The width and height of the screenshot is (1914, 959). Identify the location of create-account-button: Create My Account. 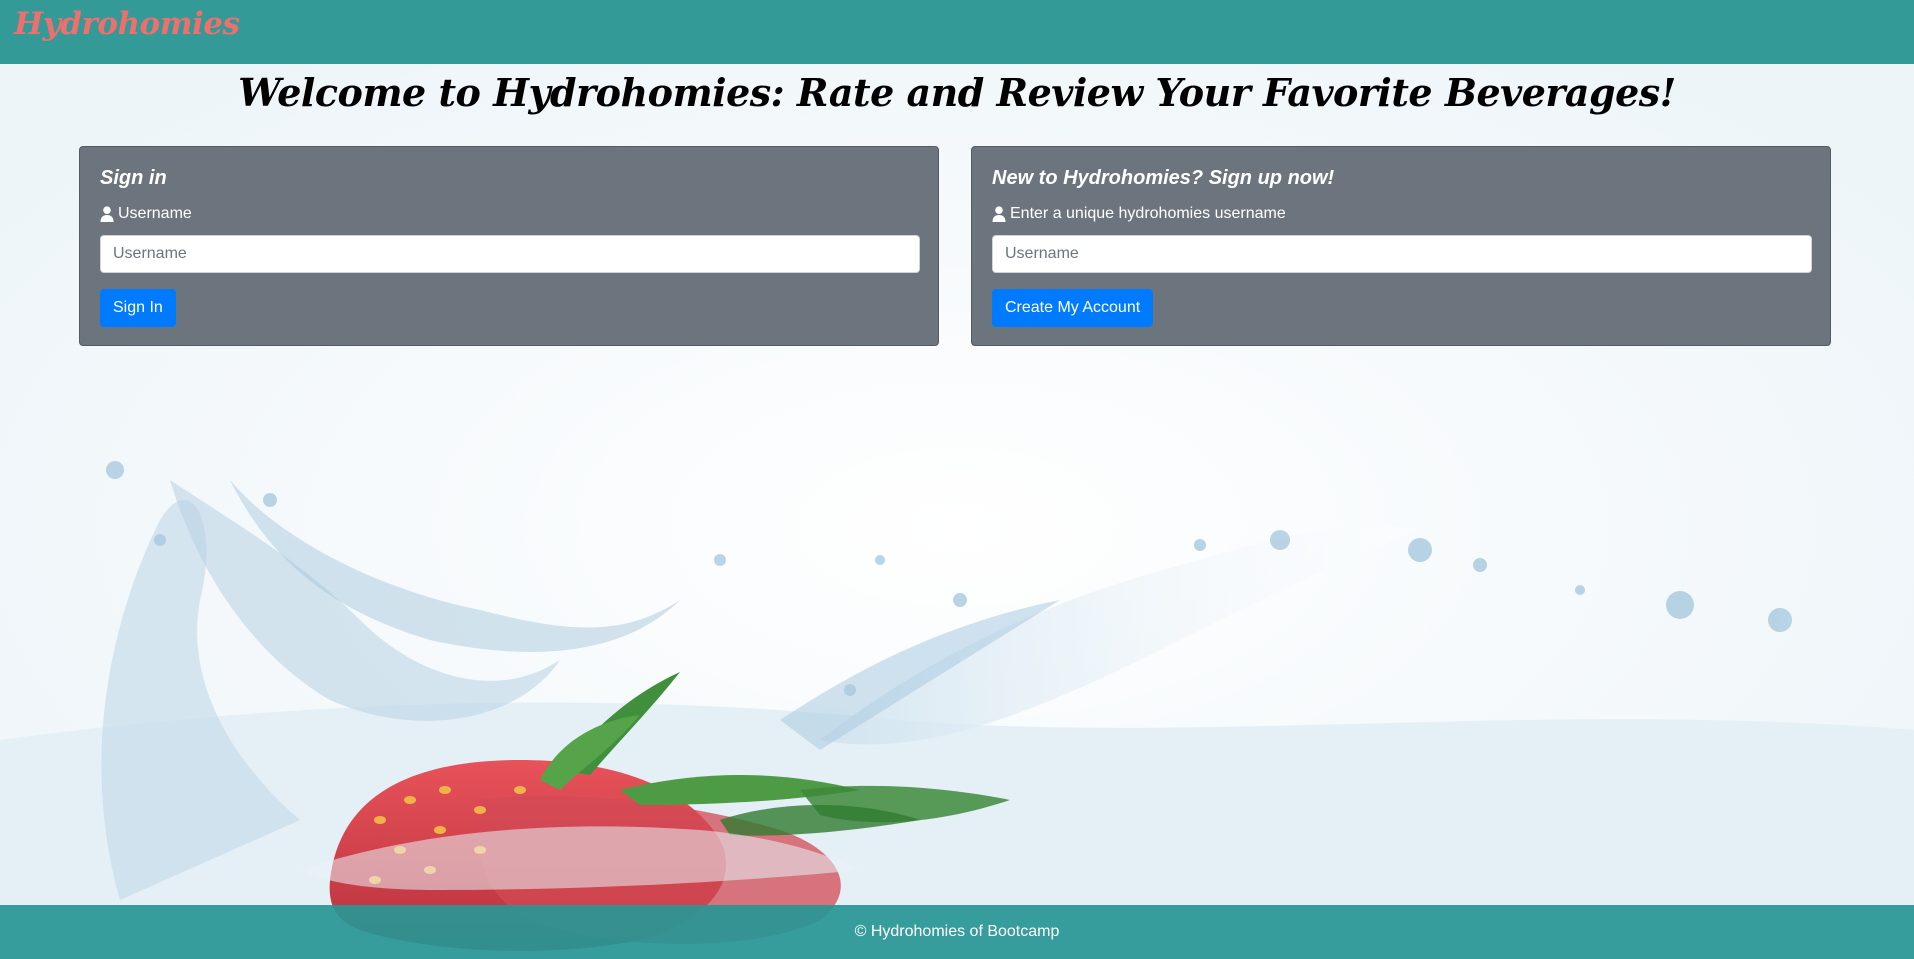
(1073, 308).